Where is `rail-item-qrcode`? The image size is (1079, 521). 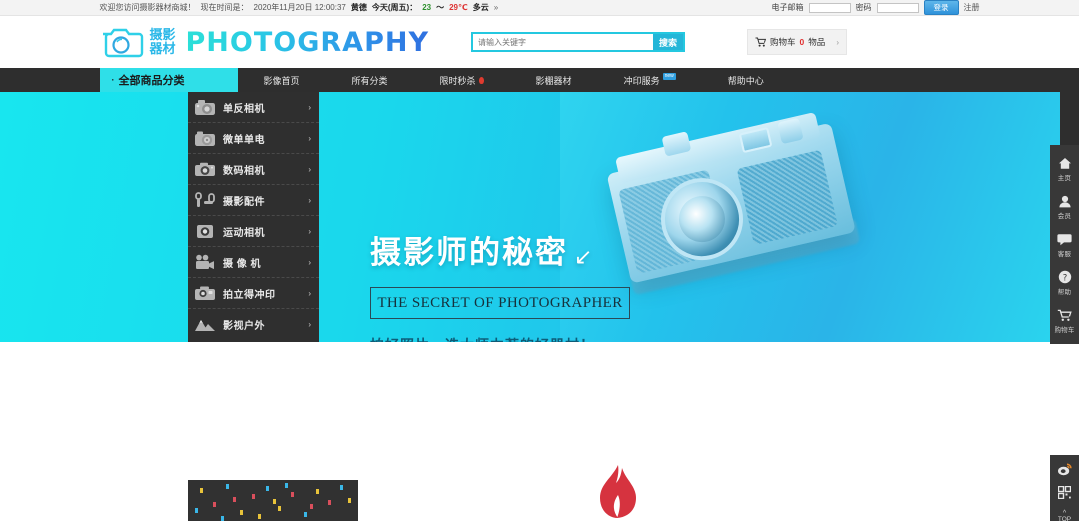
rail-item-qrcode is located at coordinates (1064, 493).